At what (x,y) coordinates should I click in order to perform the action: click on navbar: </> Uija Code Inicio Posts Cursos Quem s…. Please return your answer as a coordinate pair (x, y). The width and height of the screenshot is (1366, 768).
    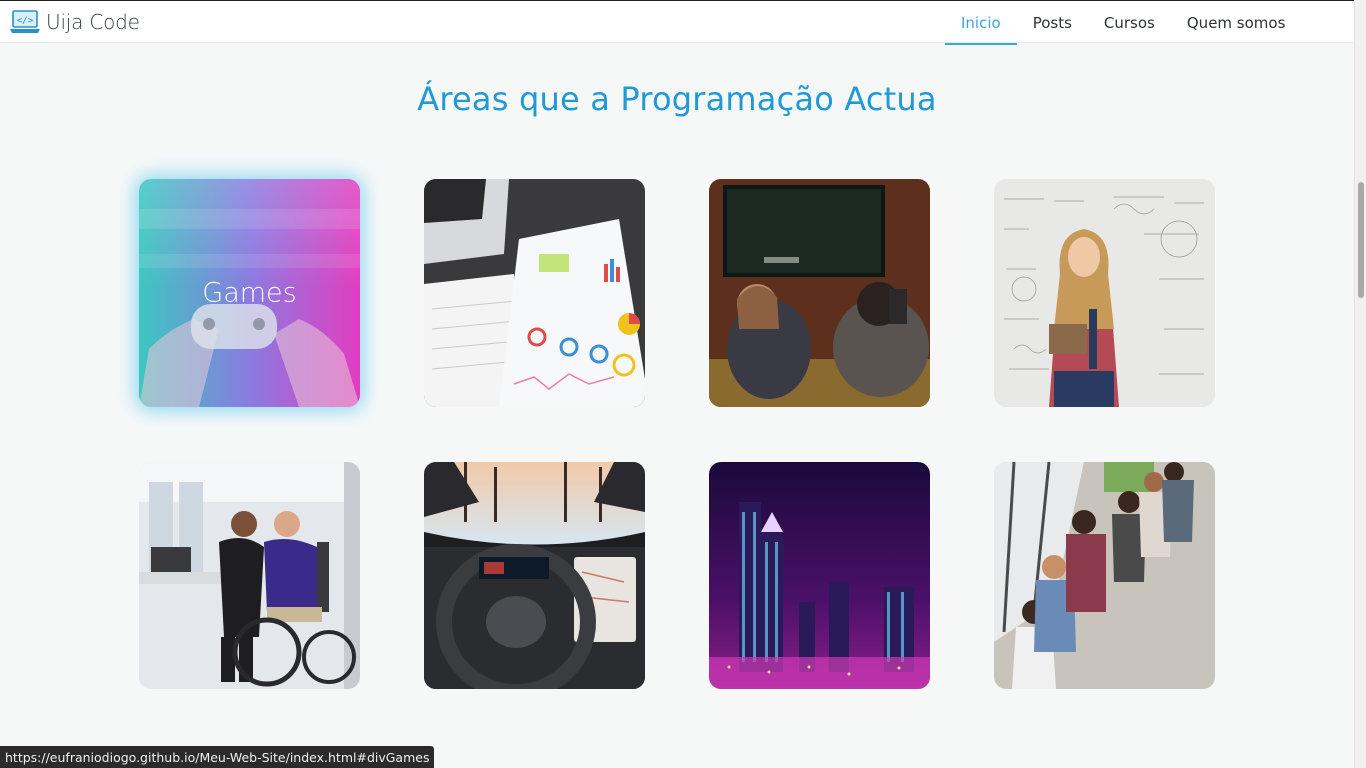
    Looking at the image, I should click on (677, 22).